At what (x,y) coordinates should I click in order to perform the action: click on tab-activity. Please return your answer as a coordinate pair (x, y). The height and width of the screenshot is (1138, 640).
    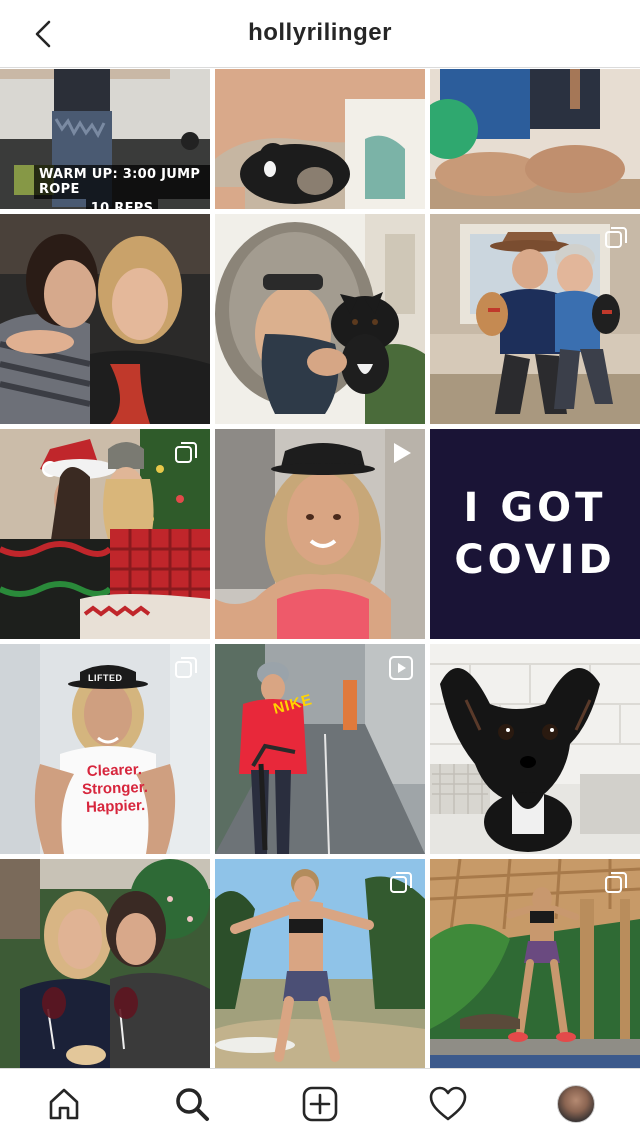
    Looking at the image, I should click on (448, 1103).